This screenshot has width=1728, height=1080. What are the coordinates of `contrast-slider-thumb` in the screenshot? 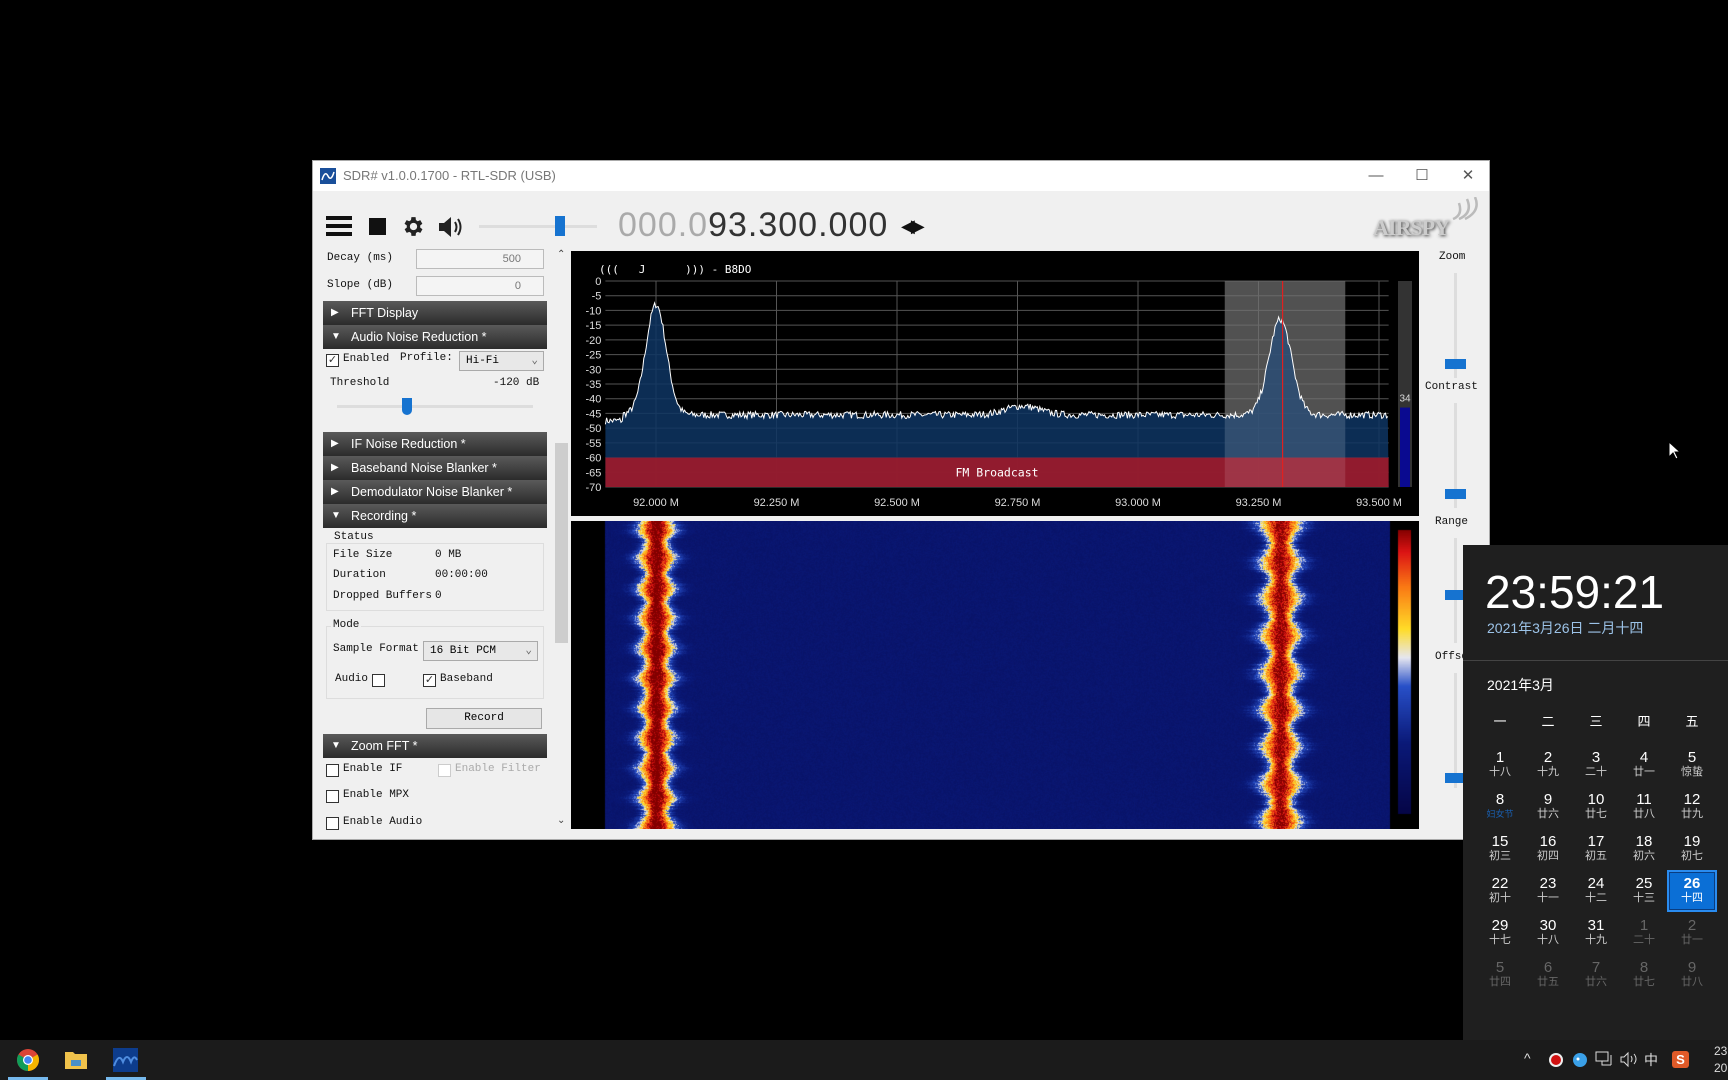 It's located at (1455, 493).